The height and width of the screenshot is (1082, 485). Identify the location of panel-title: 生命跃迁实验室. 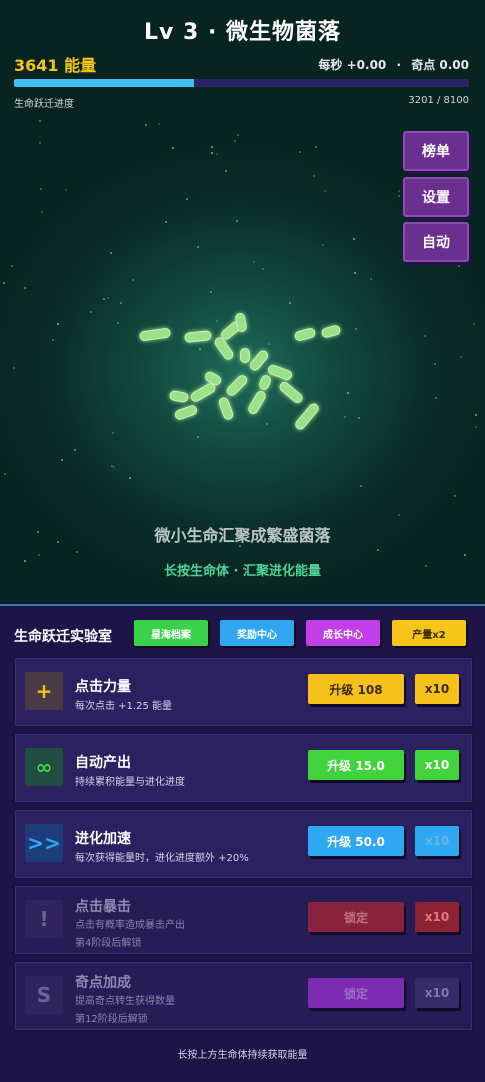
(63, 637).